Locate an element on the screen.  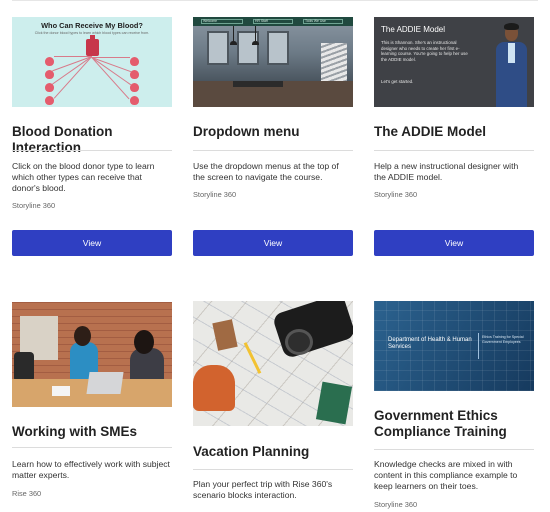
card-title: Dropdown menu is located at coordinates (278, 132).